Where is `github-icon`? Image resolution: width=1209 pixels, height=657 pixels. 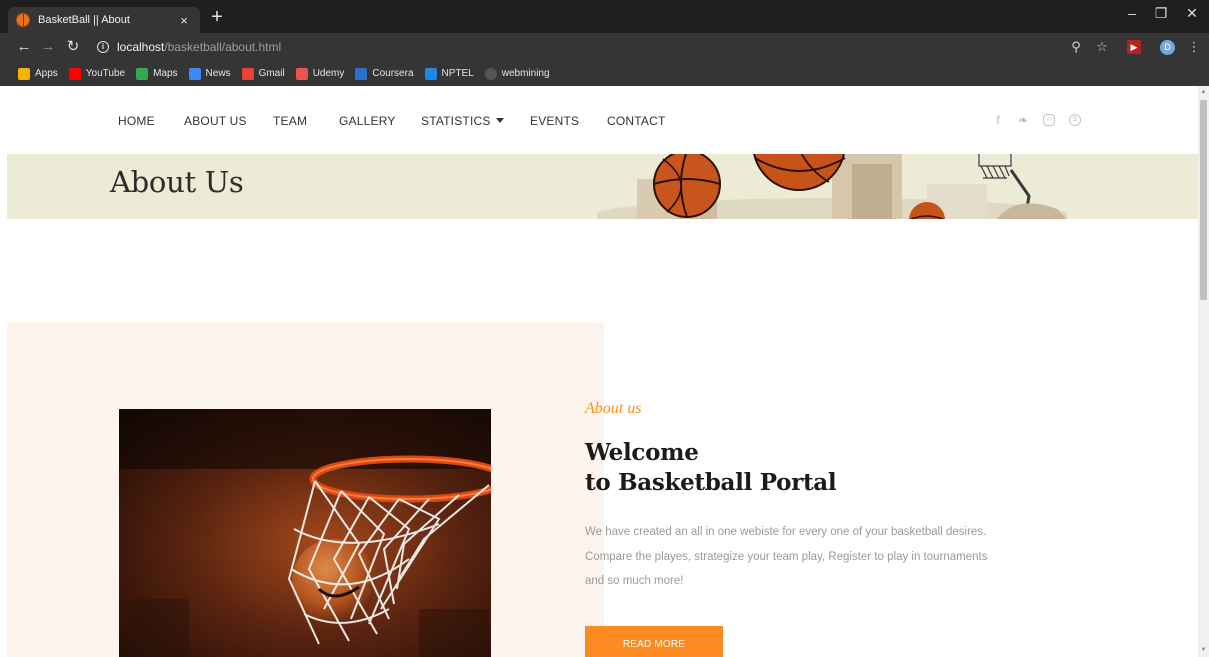 github-icon is located at coordinates (490, 73).